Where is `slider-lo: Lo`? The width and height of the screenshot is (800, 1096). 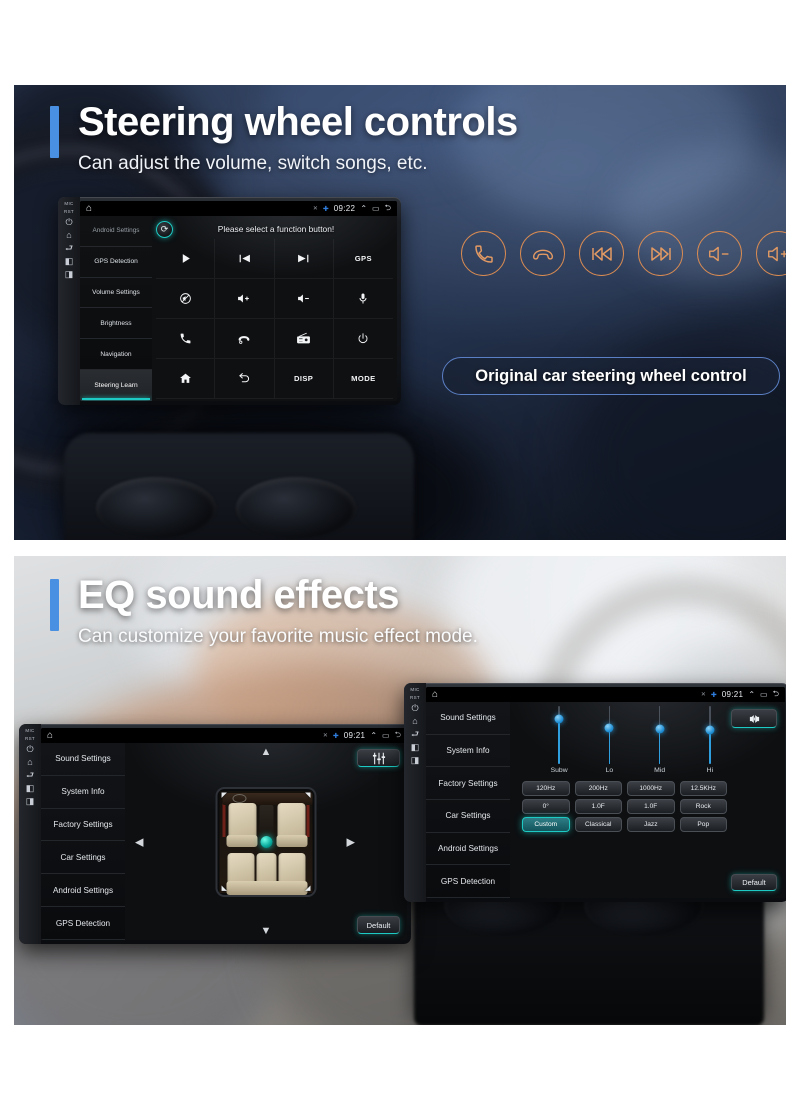
slider-lo: Lo is located at coordinates (609, 742).